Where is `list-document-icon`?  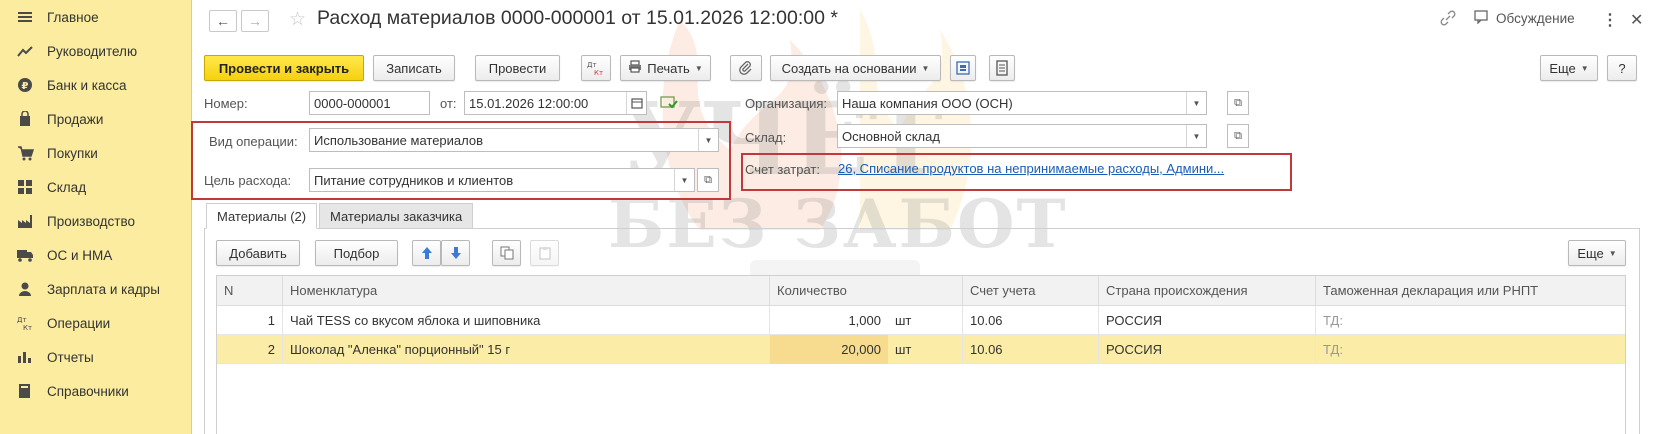
list-document-icon is located at coordinates (1002, 68).